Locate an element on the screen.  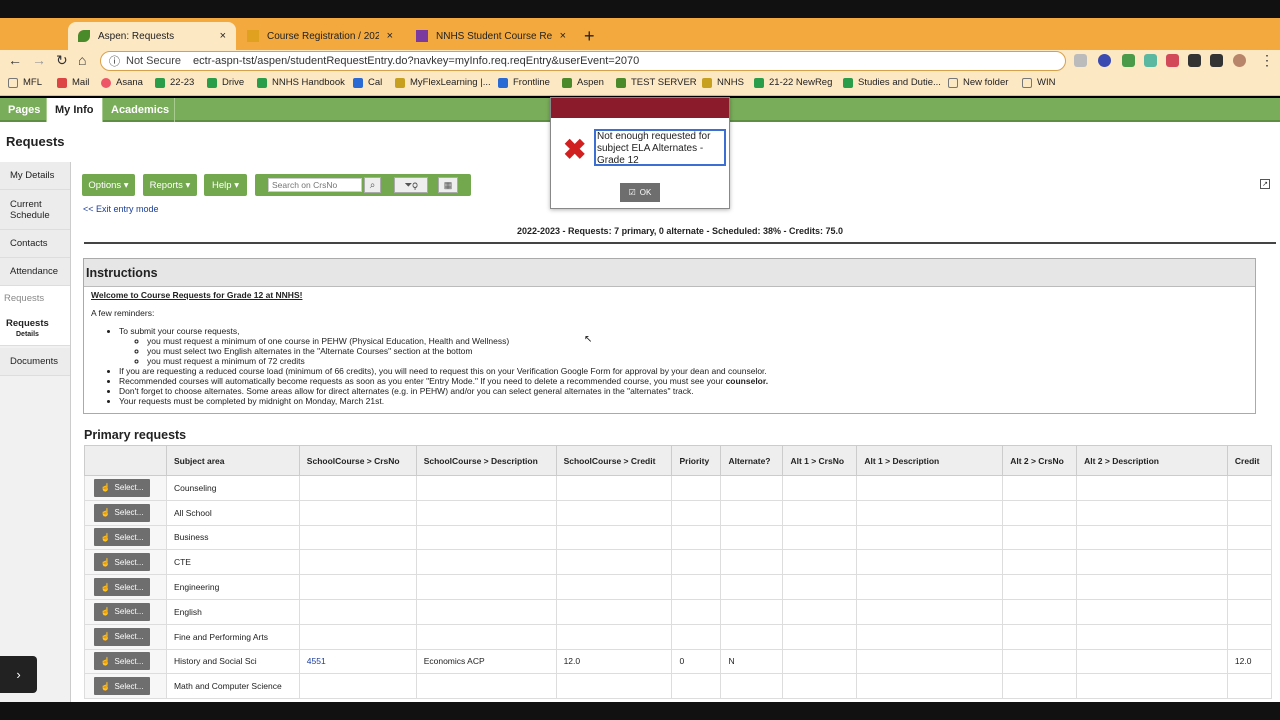
total-credit-cell is located at coordinates (1249, 562).